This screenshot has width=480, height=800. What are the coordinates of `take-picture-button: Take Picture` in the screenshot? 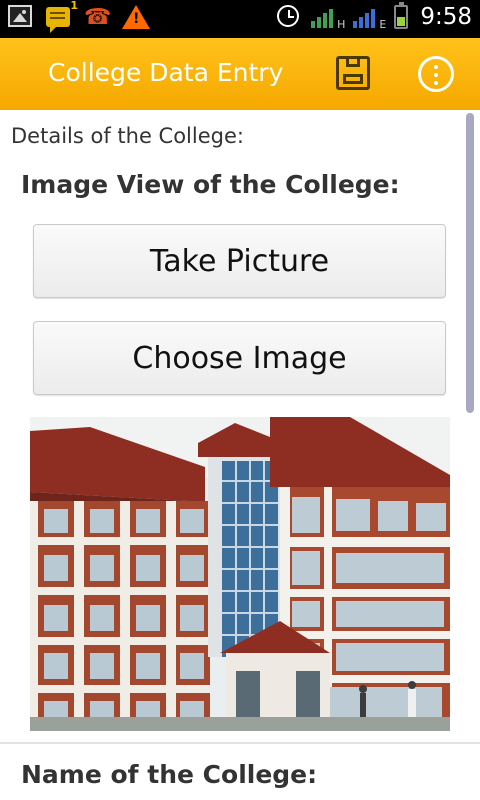 It's located at (239, 261).